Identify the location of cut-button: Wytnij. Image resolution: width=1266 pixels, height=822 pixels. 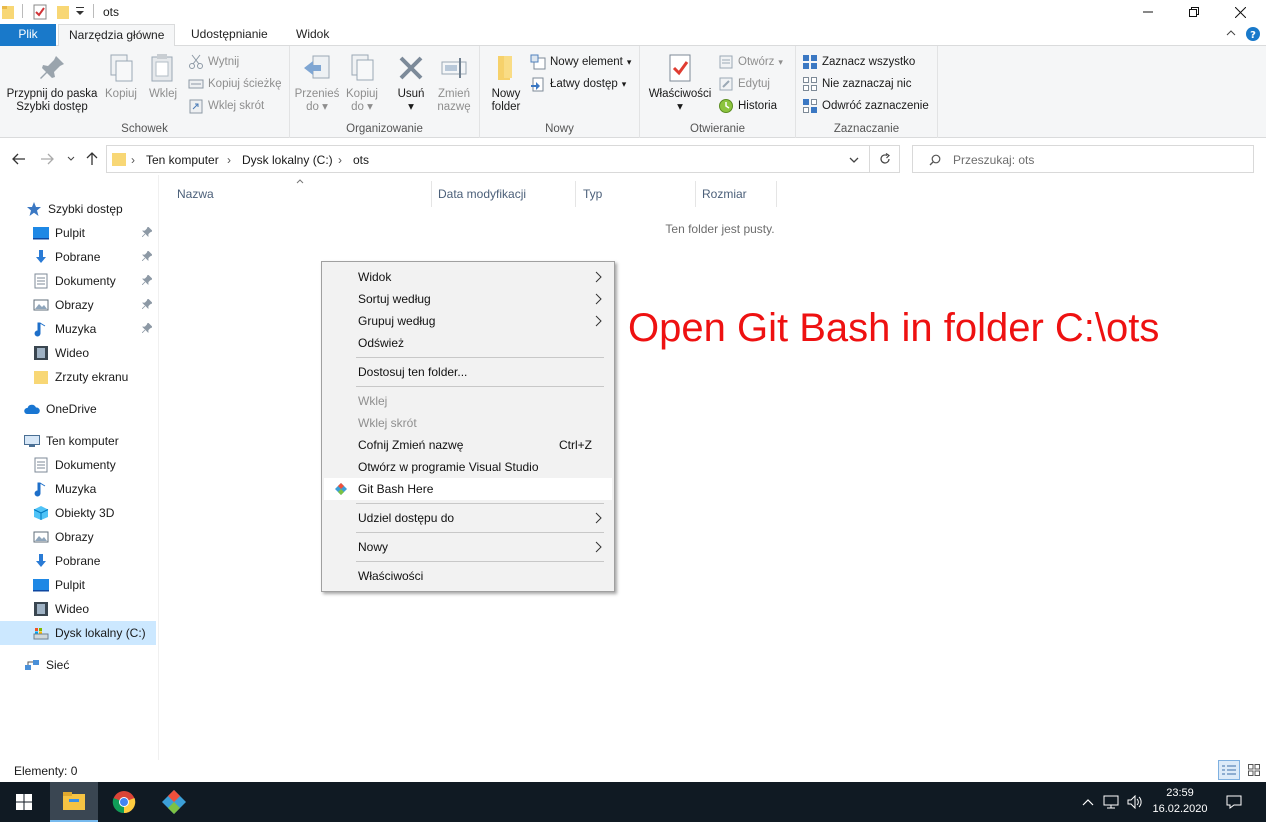
(213, 62).